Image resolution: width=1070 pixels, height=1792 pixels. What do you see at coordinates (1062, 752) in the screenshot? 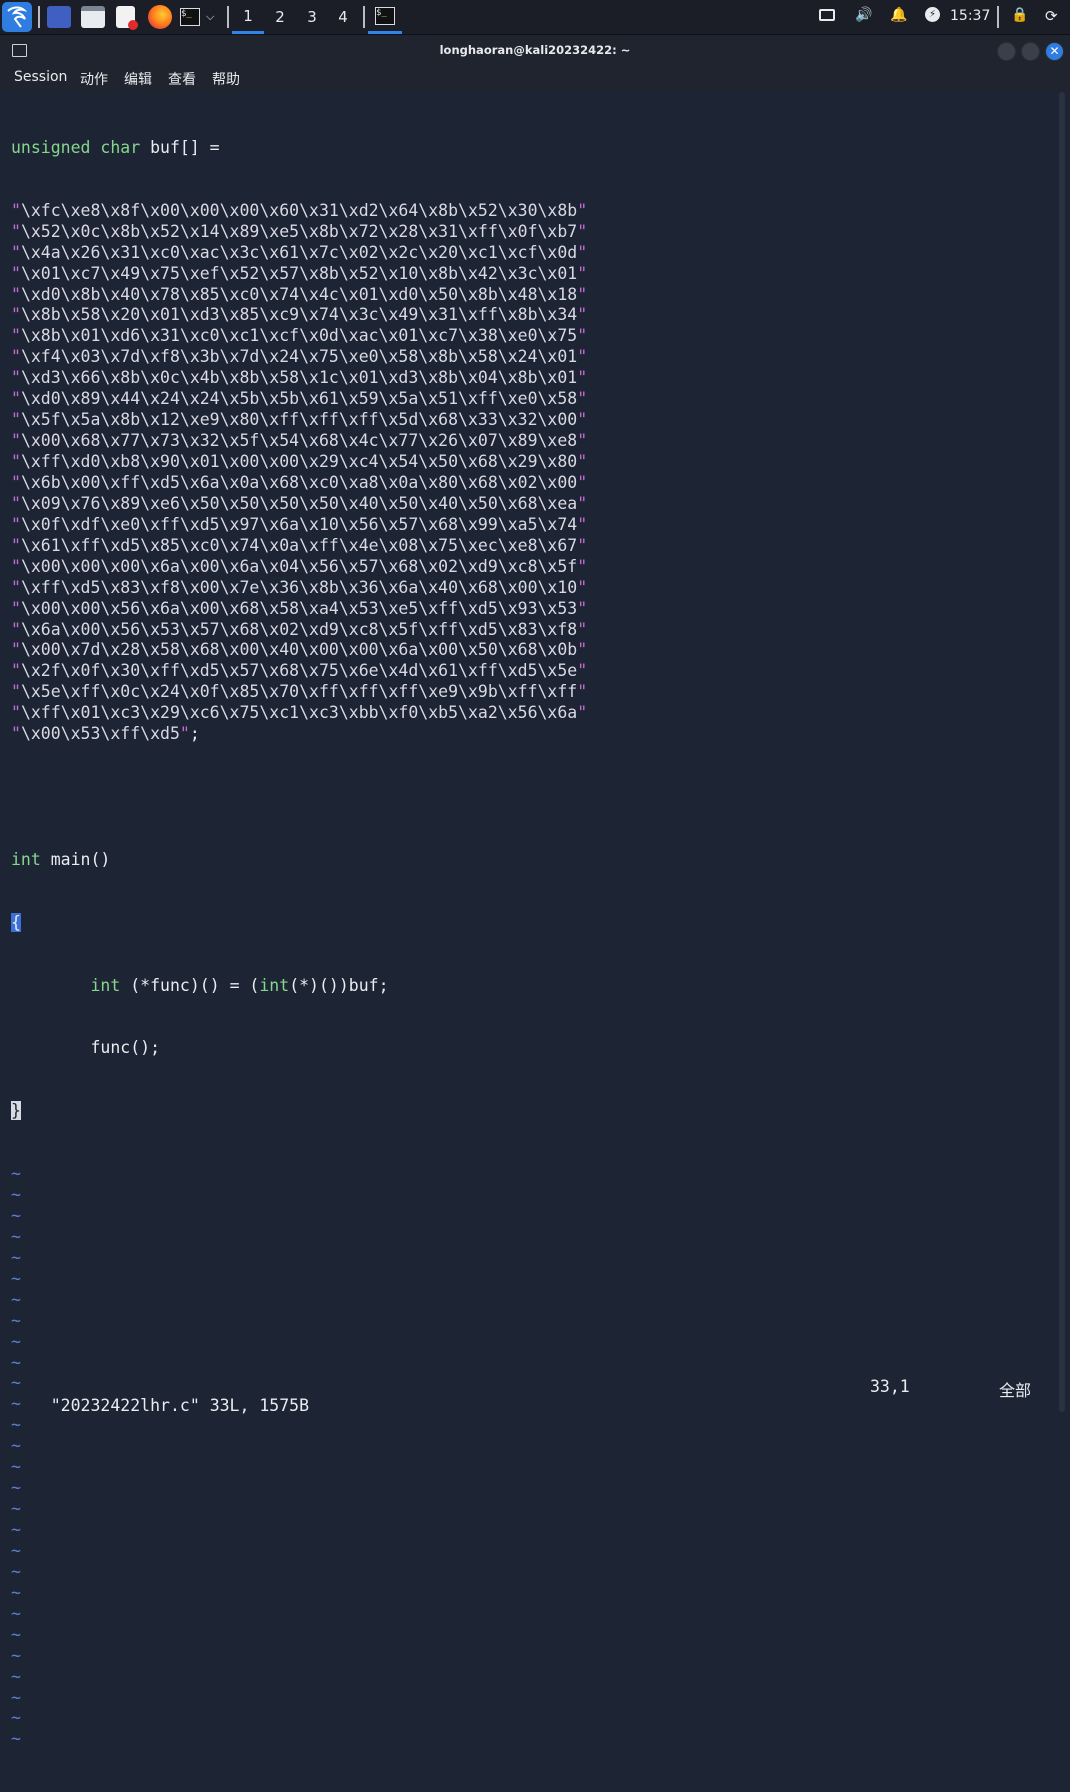
I see `scrollbar-thumb` at bounding box center [1062, 752].